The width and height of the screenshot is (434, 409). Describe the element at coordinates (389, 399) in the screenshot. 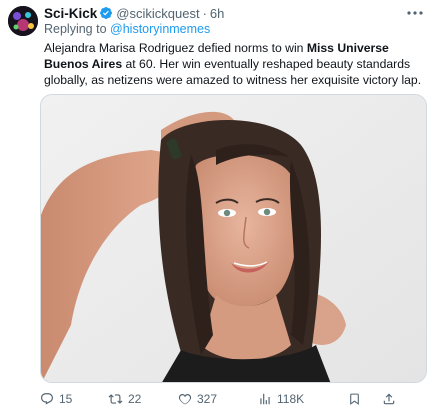

I see `share-icon` at that location.